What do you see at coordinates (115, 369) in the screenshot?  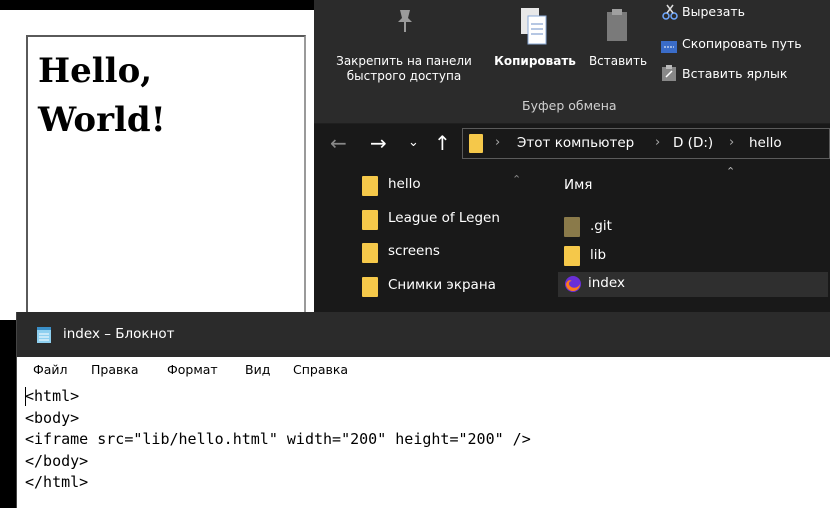 I see `menu-edit: Правка` at bounding box center [115, 369].